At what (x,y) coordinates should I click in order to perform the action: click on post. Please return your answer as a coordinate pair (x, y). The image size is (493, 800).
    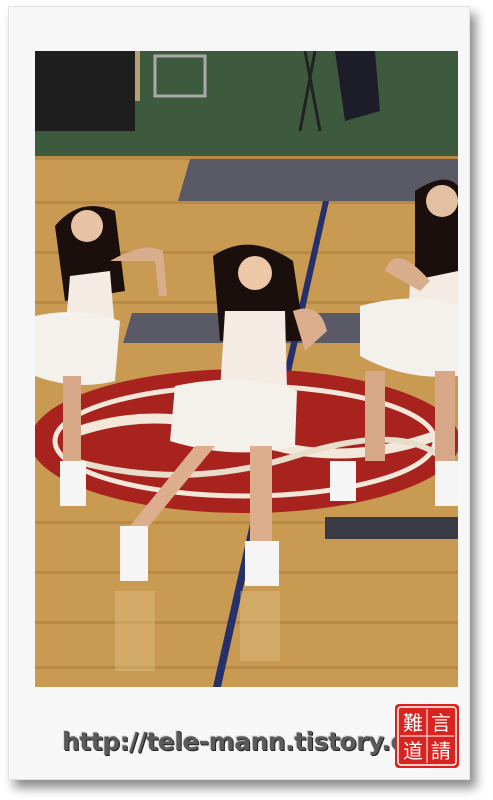
    Looking at the image, I should click on (137, 76).